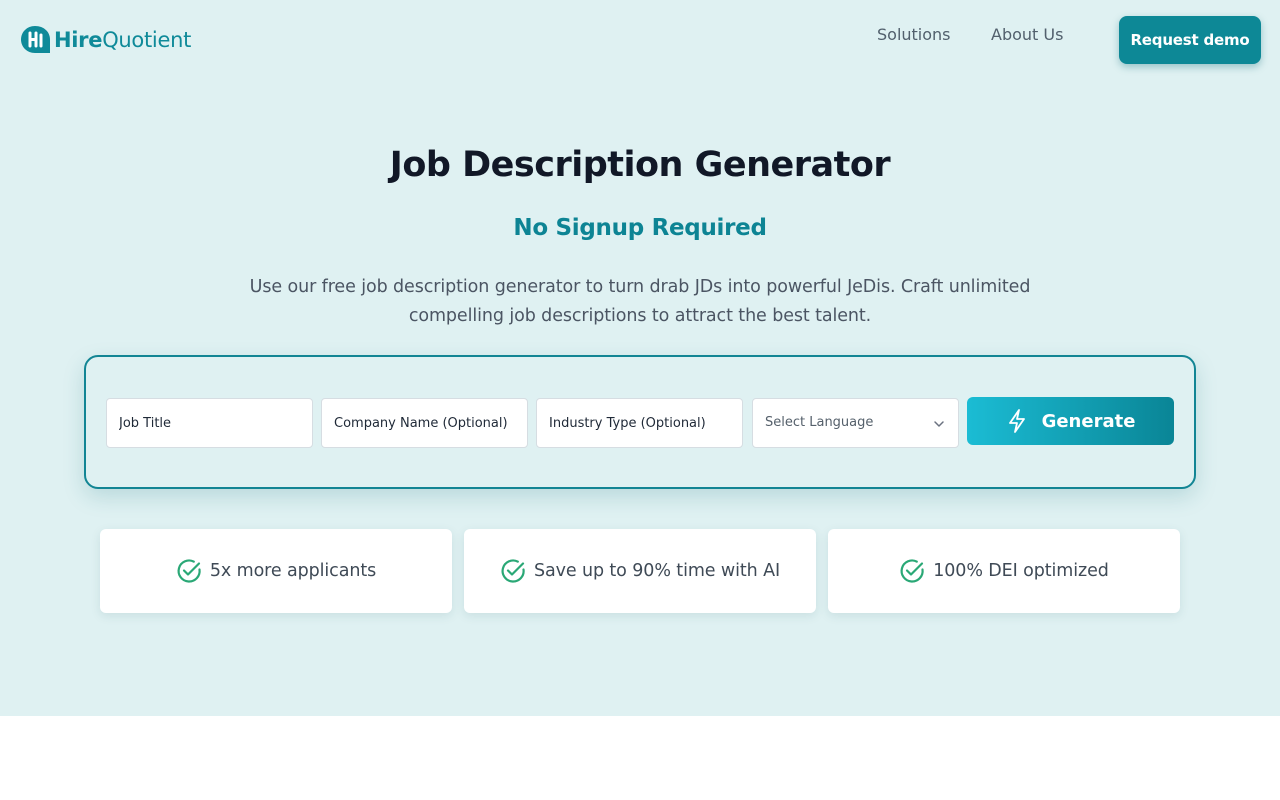 This screenshot has width=1280, height=800. What do you see at coordinates (78, 40) in the screenshot?
I see `logo-hire: Hire` at bounding box center [78, 40].